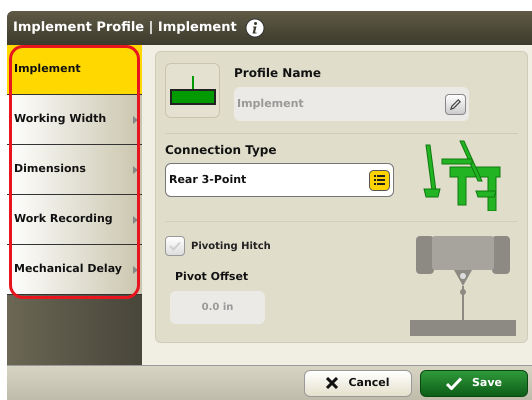 This screenshot has width=532, height=400. What do you see at coordinates (74, 120) in the screenshot?
I see `sidebar-item: Working Width` at bounding box center [74, 120].